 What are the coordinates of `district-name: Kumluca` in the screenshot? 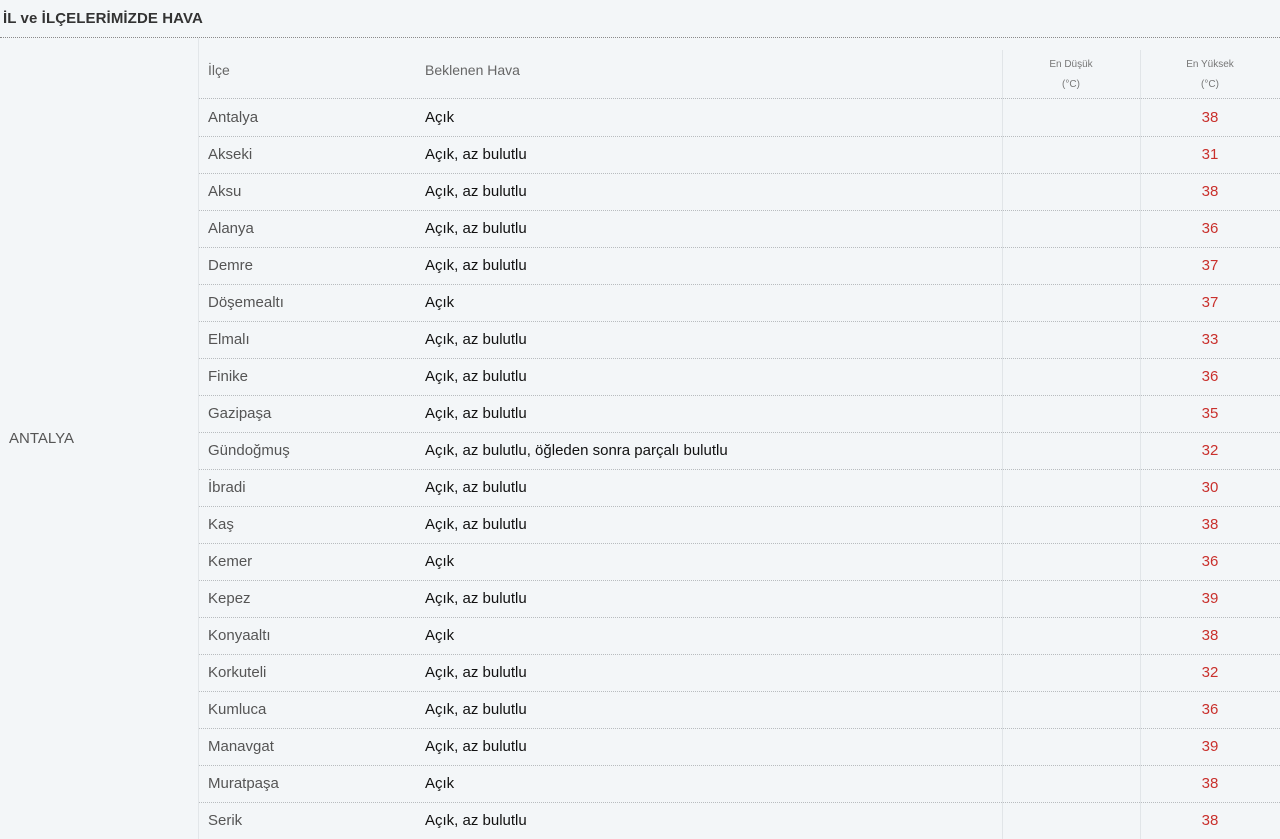 It's located at (237, 709).